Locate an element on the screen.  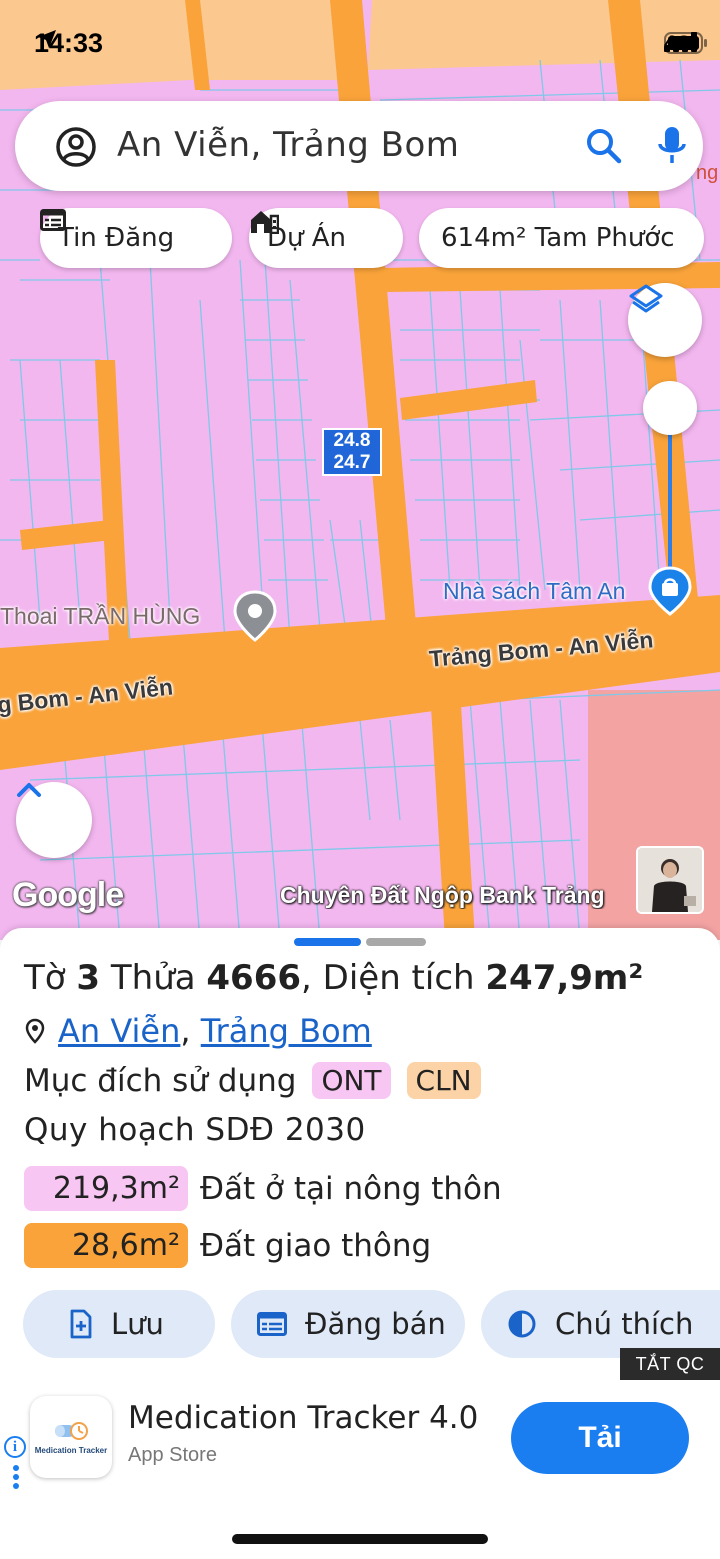
map-edge-label: ng Qu is located at coordinates (708, 173).